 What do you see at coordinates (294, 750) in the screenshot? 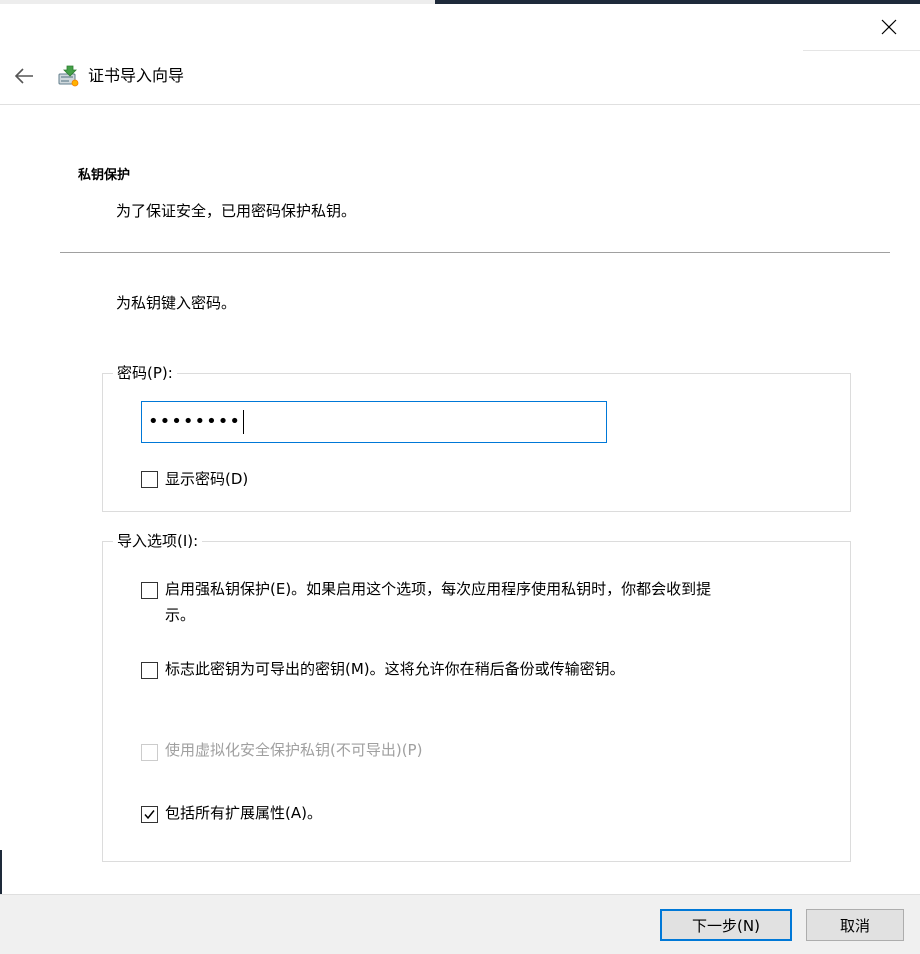
I see `virtualization-security-label: 使用虚拟化安全保护私钥(不可导出)(P)` at bounding box center [294, 750].